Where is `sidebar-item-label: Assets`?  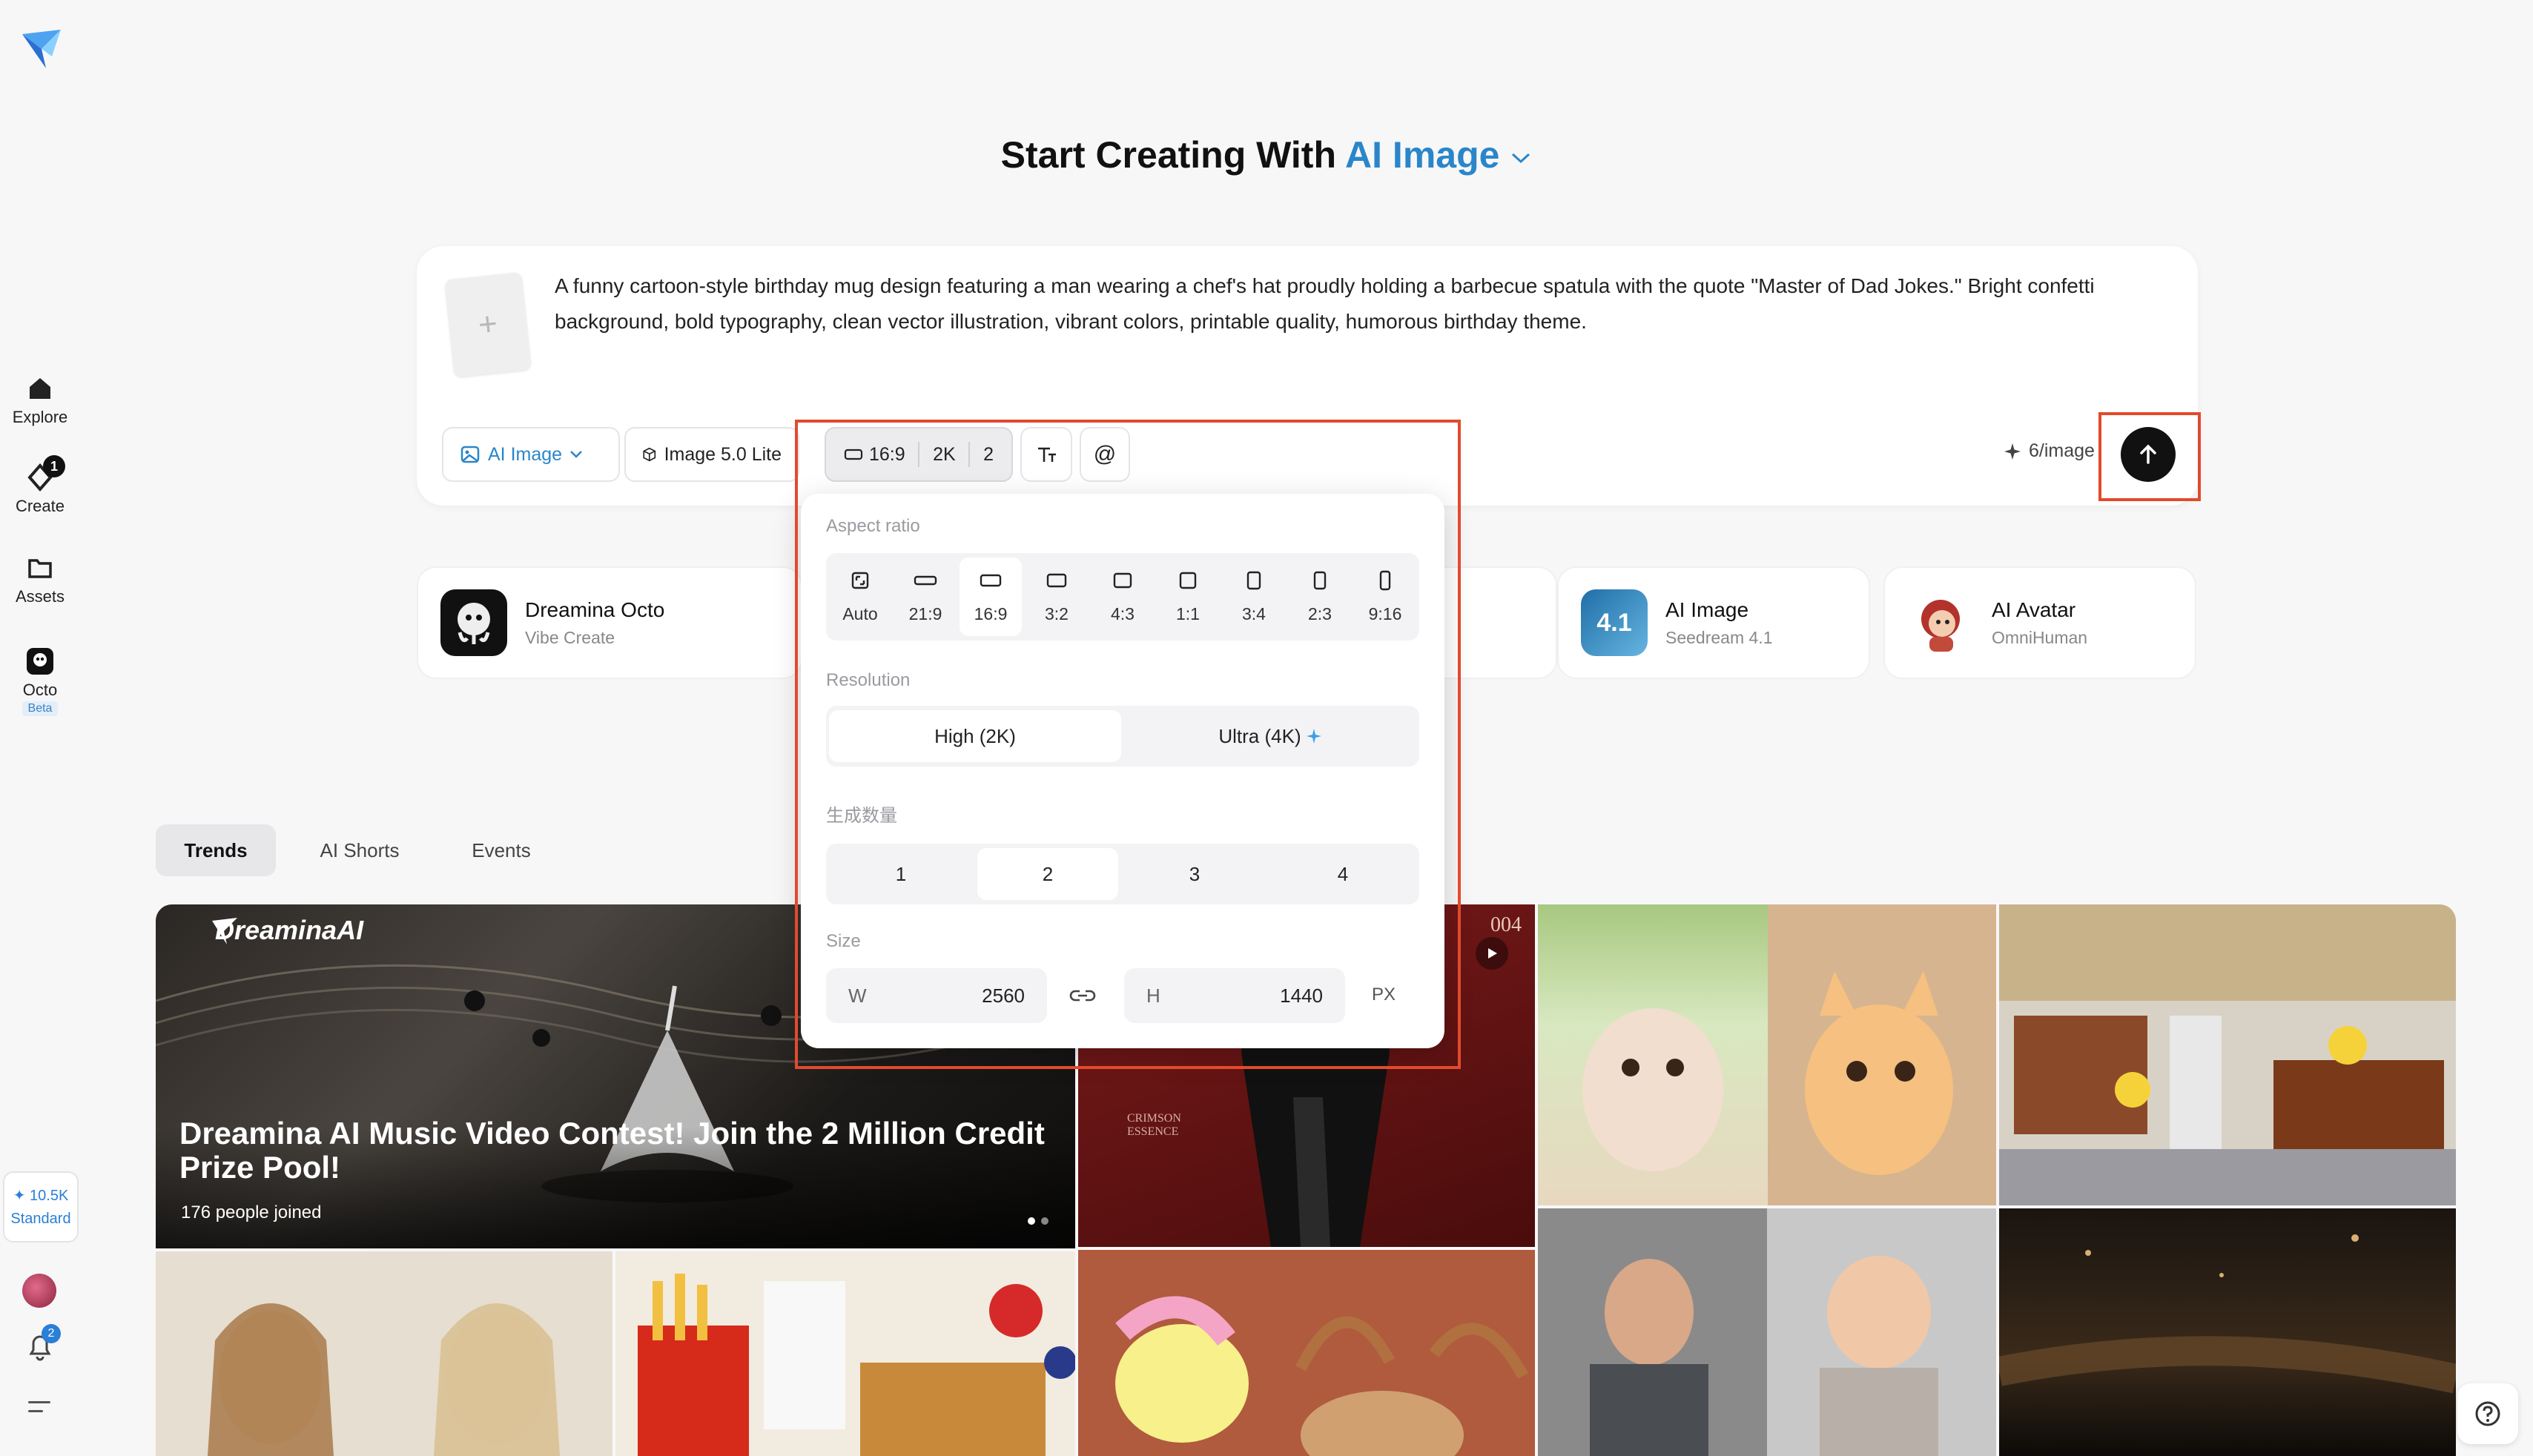 sidebar-item-label: Assets is located at coordinates (40, 597).